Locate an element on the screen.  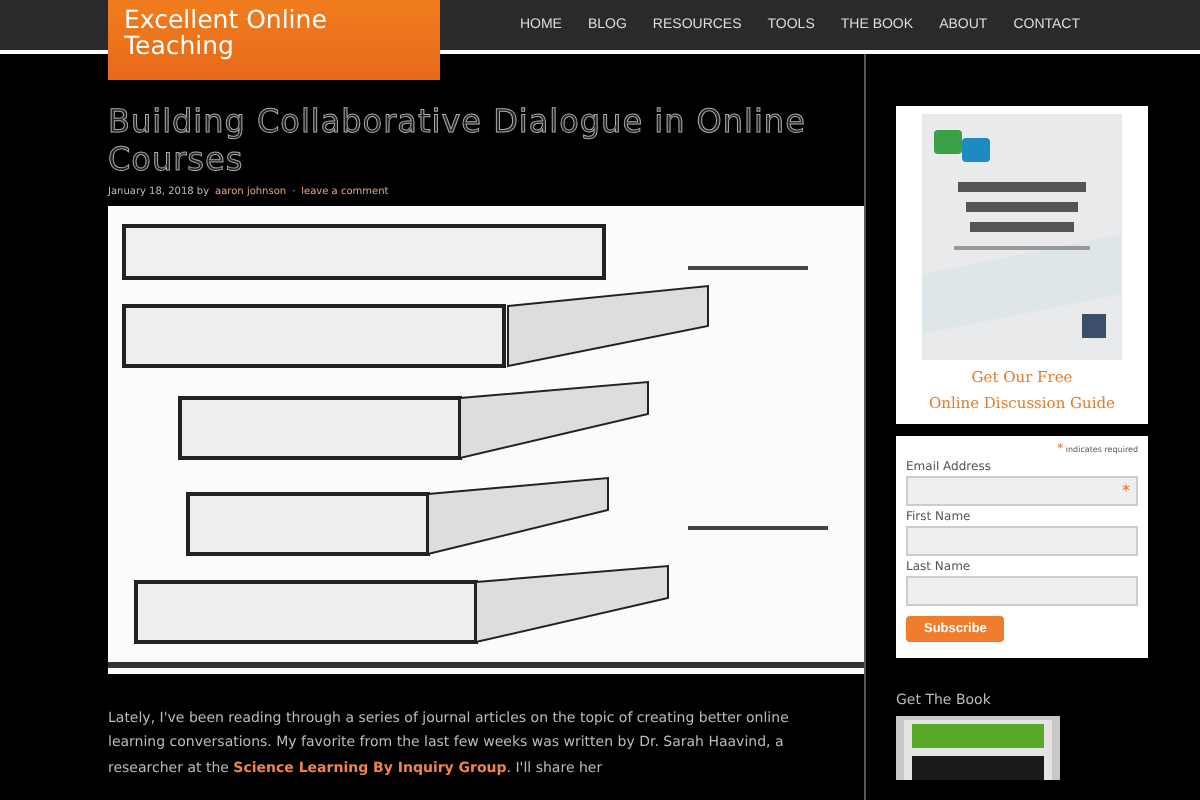
required-mark: * is located at coordinates (1126, 491).